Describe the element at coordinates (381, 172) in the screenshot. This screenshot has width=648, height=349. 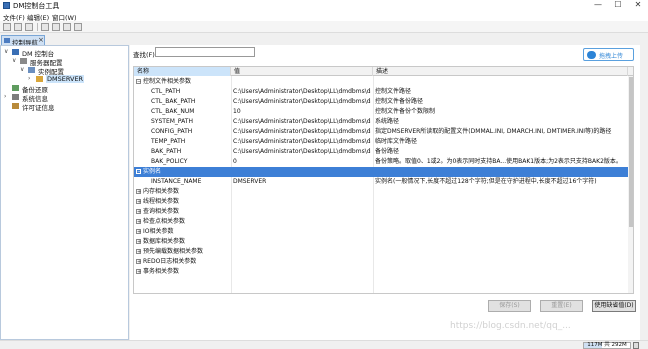
I see `table-group-row: − 实例名` at that location.